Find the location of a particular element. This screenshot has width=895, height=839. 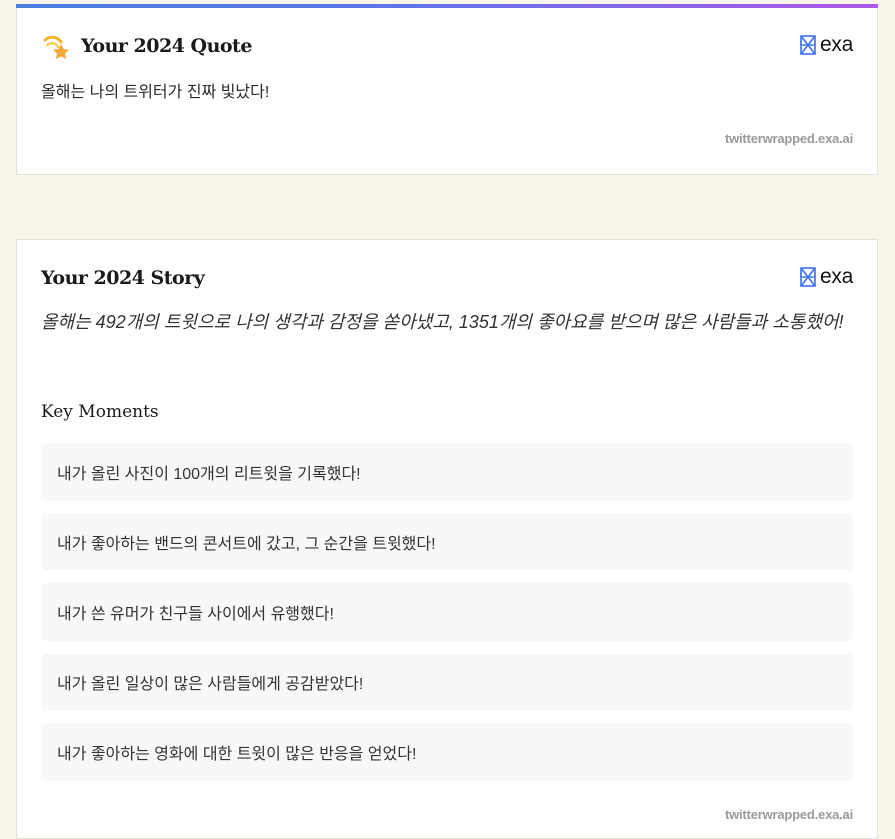

key-moment-item: 내가 올린 사진이 100개의 리트윗을 기록했다! is located at coordinates (447, 472).